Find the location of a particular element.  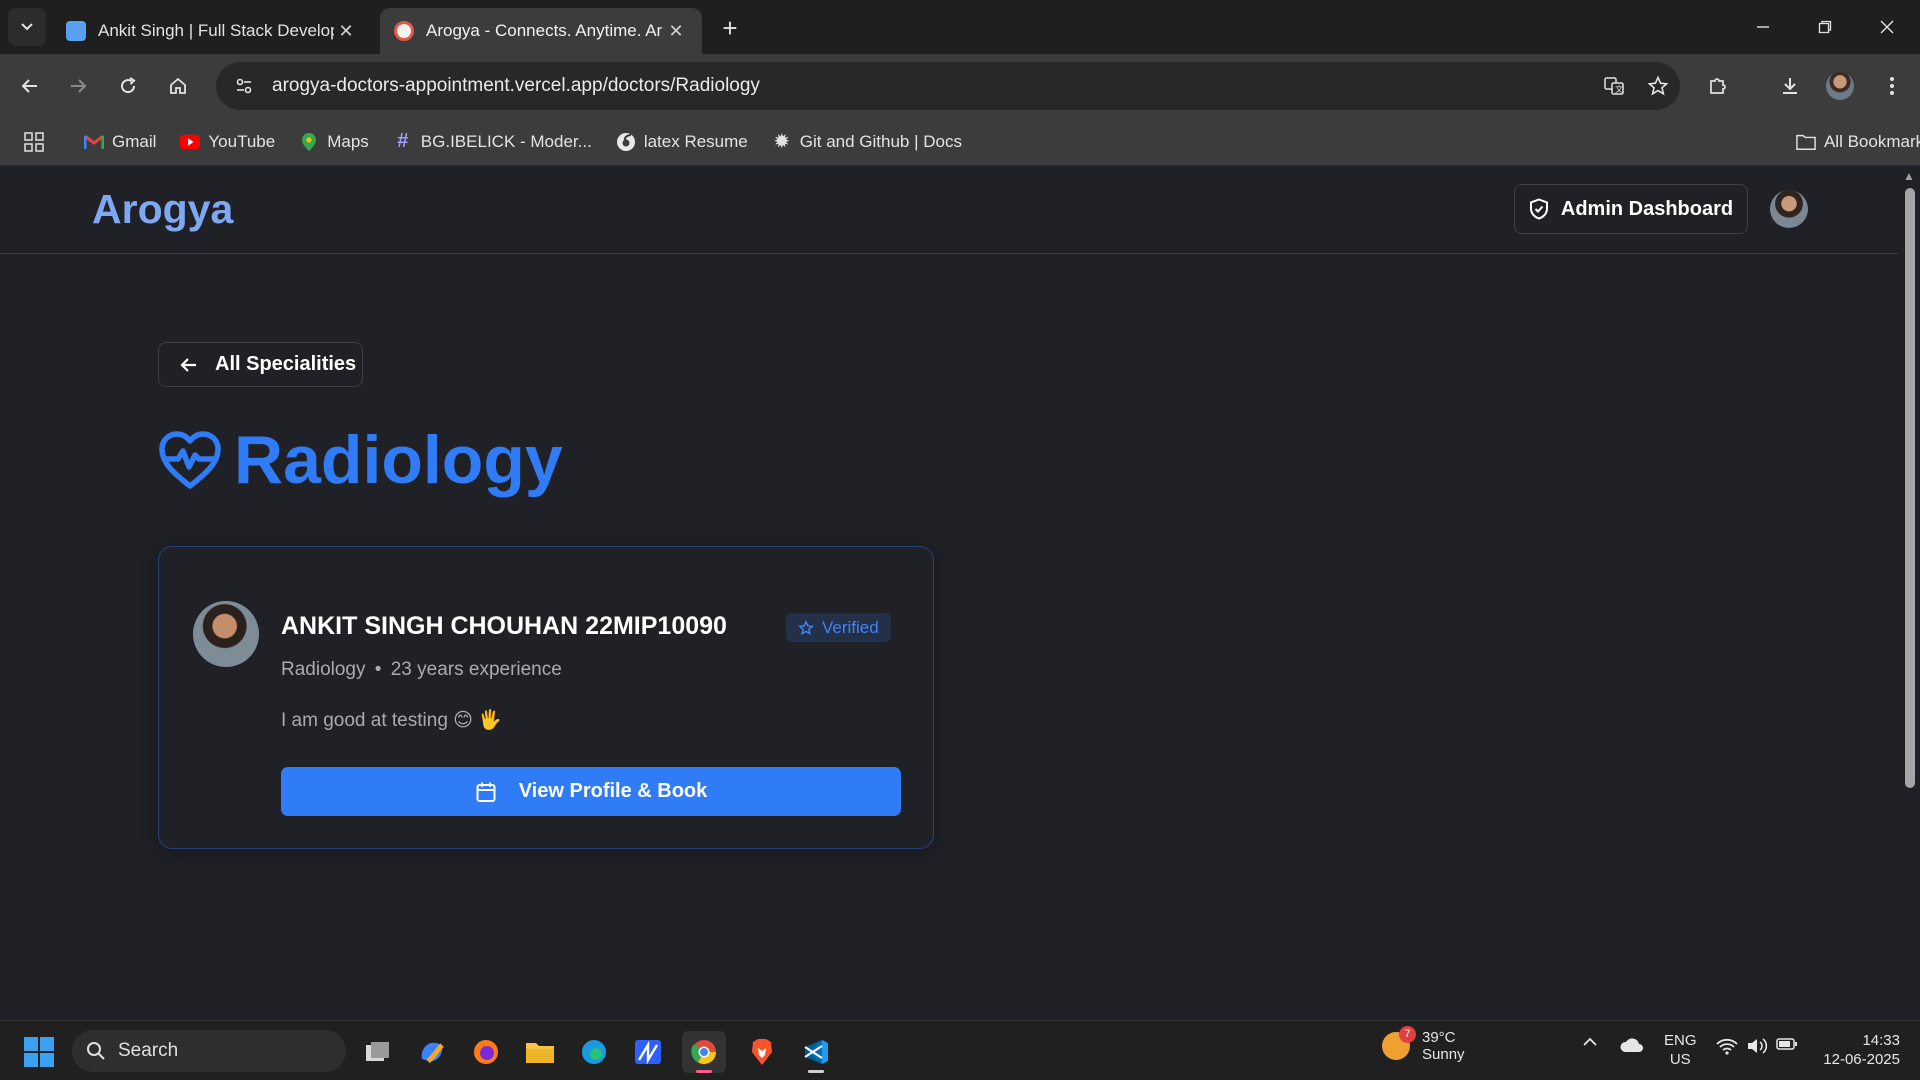

page-heading: Radiology is located at coordinates (360, 460).